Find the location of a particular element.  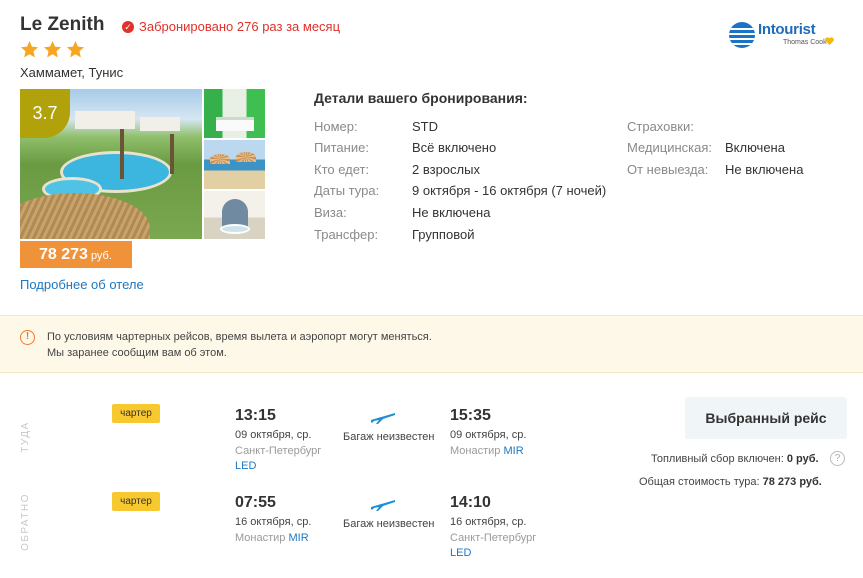

total-value: 78 273 руб. is located at coordinates (792, 482).